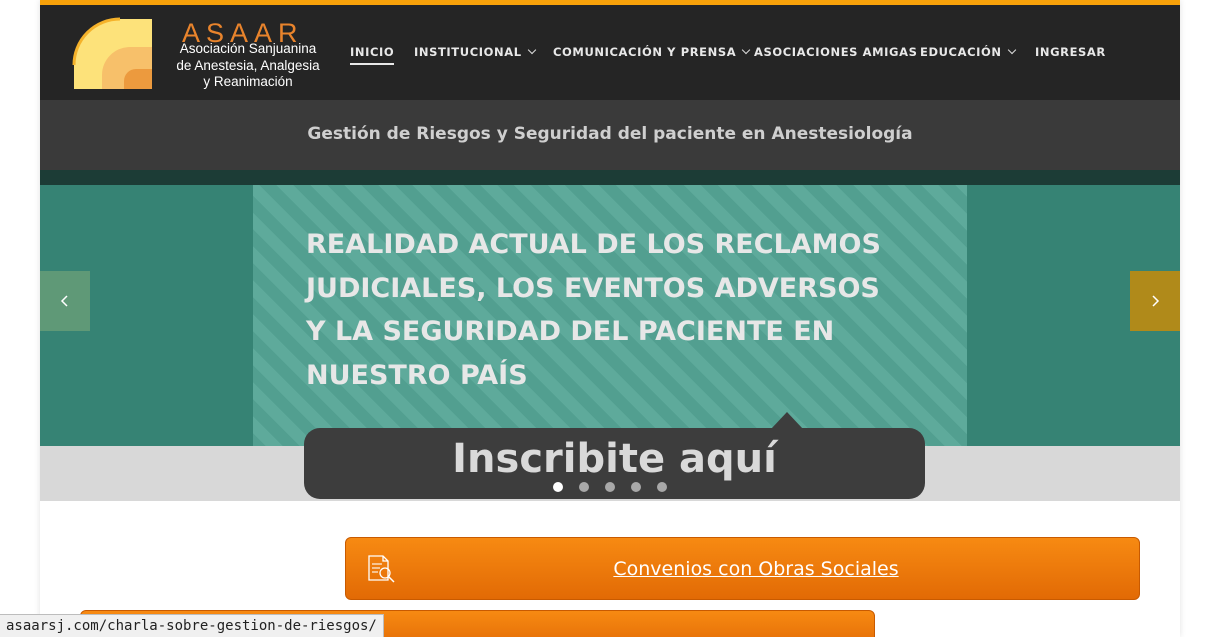 This screenshot has width=1220, height=637. I want to click on slide-headline-line: JUDICIALES, LOS EVENTOS ADVERSOS, so click(593, 288).